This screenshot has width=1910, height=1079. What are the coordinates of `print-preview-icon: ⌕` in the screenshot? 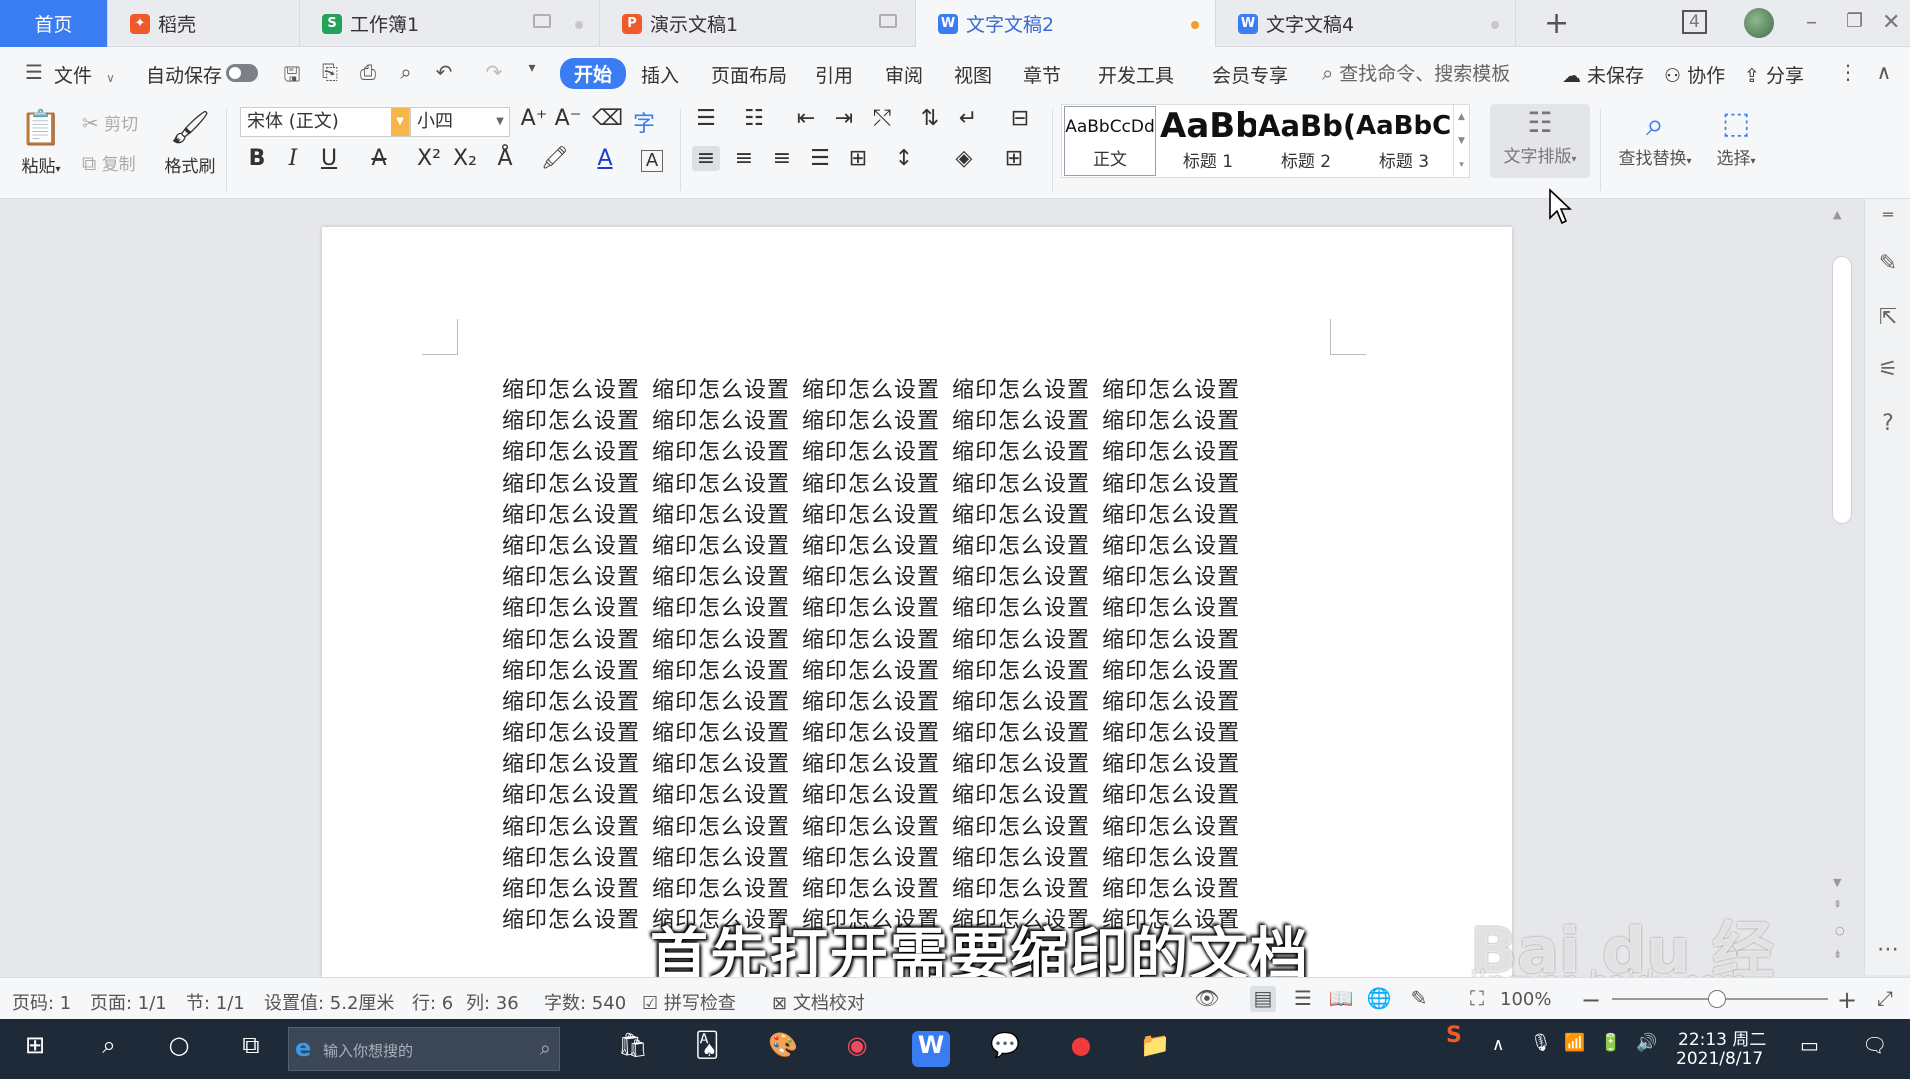 It's located at (406, 72).